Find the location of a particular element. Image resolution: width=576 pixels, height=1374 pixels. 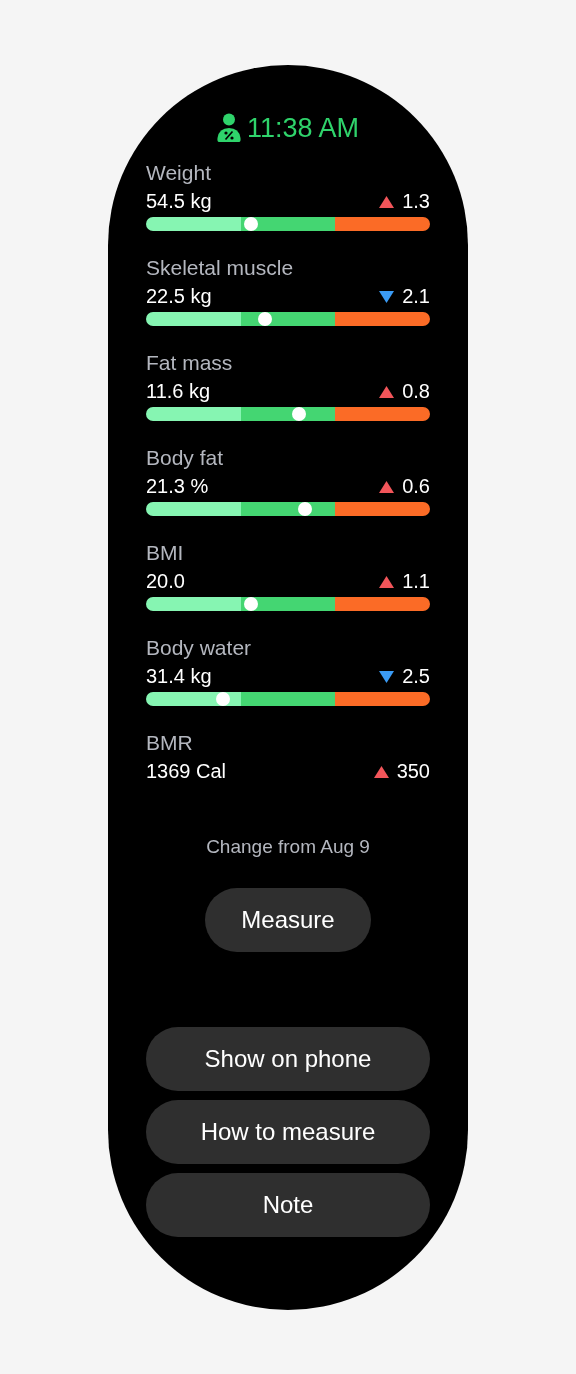

metric-label: BMR is located at coordinates (170, 743).